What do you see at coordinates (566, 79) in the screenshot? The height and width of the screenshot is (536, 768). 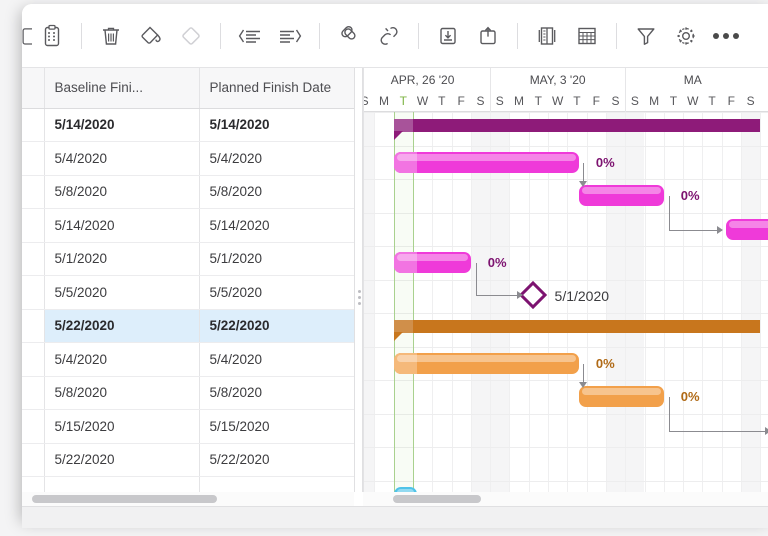 I see `timeline-week-row: APR, 26 '20 MAY, 3 '20 MA` at bounding box center [566, 79].